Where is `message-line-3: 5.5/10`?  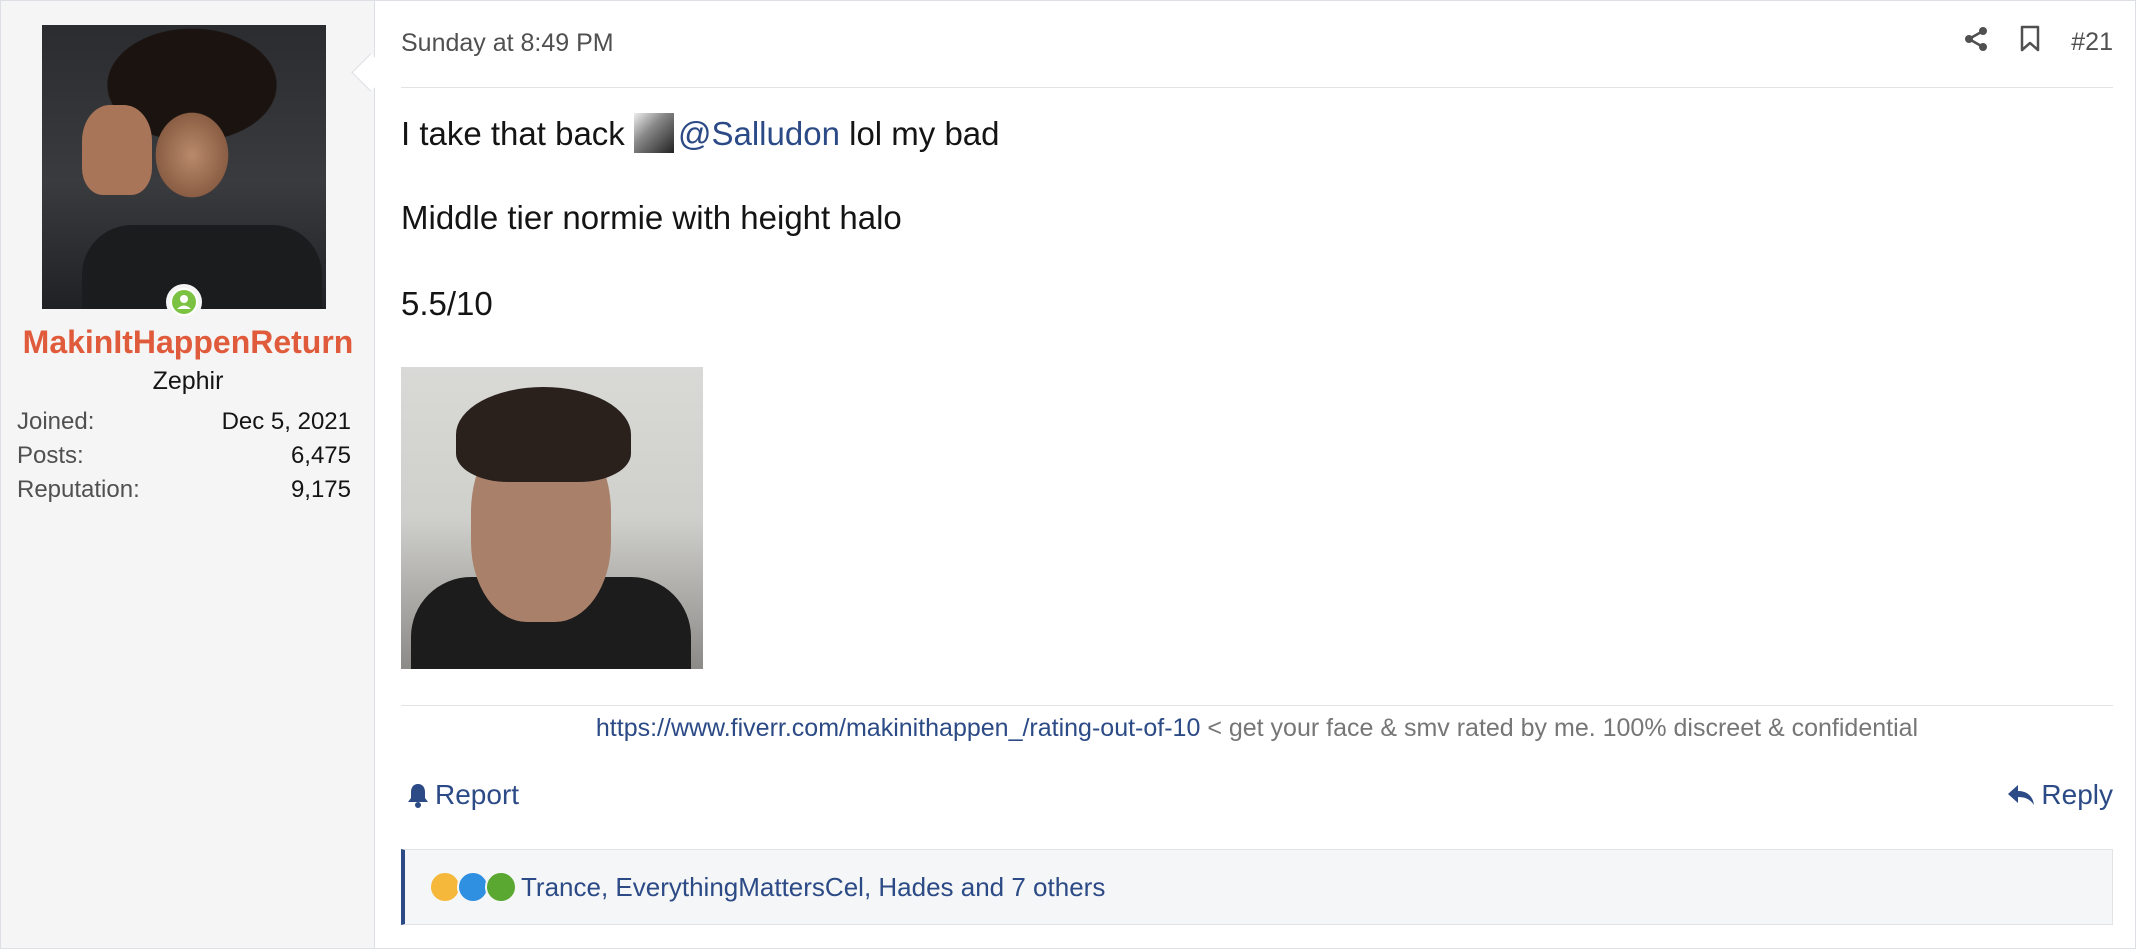
message-line-3: 5.5/10 is located at coordinates (447, 303).